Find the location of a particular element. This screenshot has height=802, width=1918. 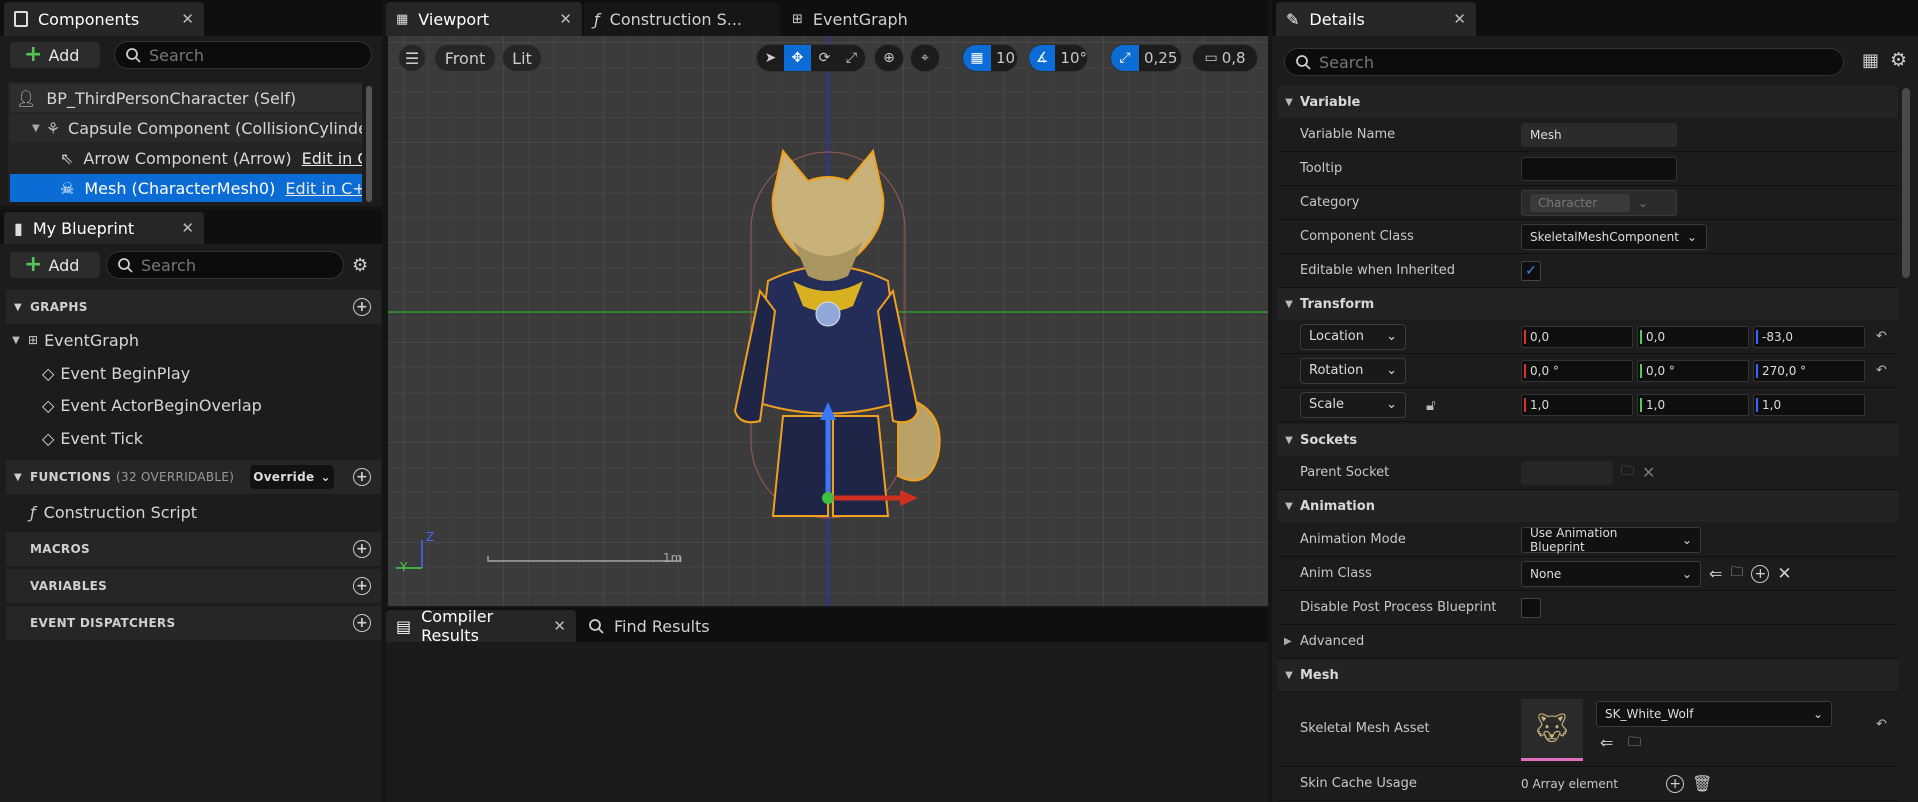

animation-mode-dropdown: Use Animation Blueprint ⌄ is located at coordinates (1611, 540).